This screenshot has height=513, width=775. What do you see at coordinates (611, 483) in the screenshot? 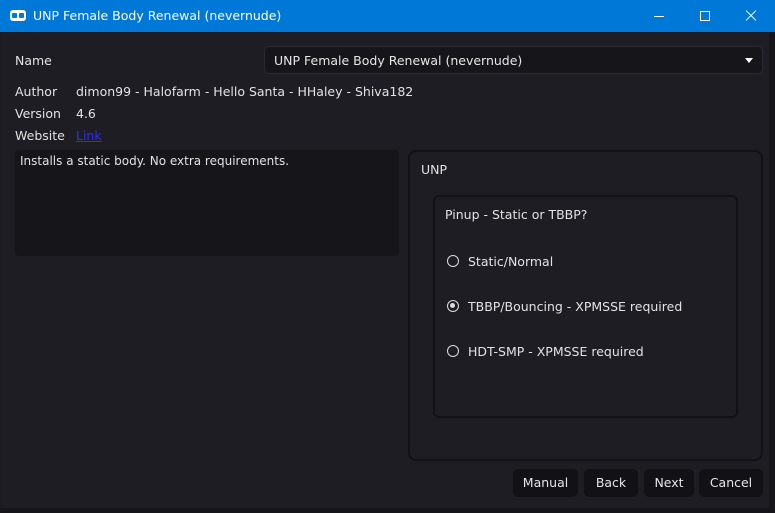
I see `back-button: Back` at bounding box center [611, 483].